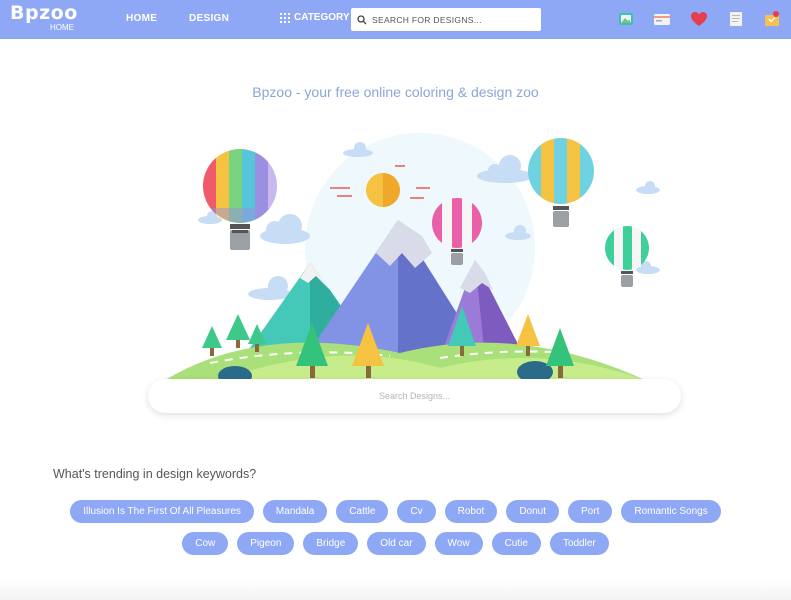  What do you see at coordinates (295, 511) in the screenshot?
I see `keyword-chip: Mandala` at bounding box center [295, 511].